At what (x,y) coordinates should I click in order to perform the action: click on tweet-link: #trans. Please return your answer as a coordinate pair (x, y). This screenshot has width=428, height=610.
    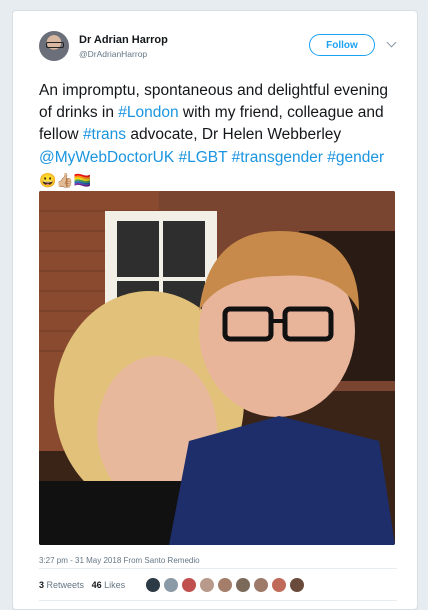
    Looking at the image, I should click on (104, 134).